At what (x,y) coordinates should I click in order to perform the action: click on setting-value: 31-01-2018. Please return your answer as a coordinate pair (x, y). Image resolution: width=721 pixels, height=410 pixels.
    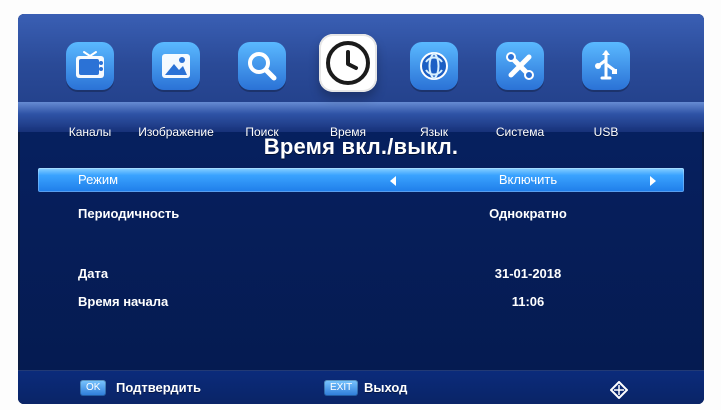
    Looking at the image, I should click on (528, 273).